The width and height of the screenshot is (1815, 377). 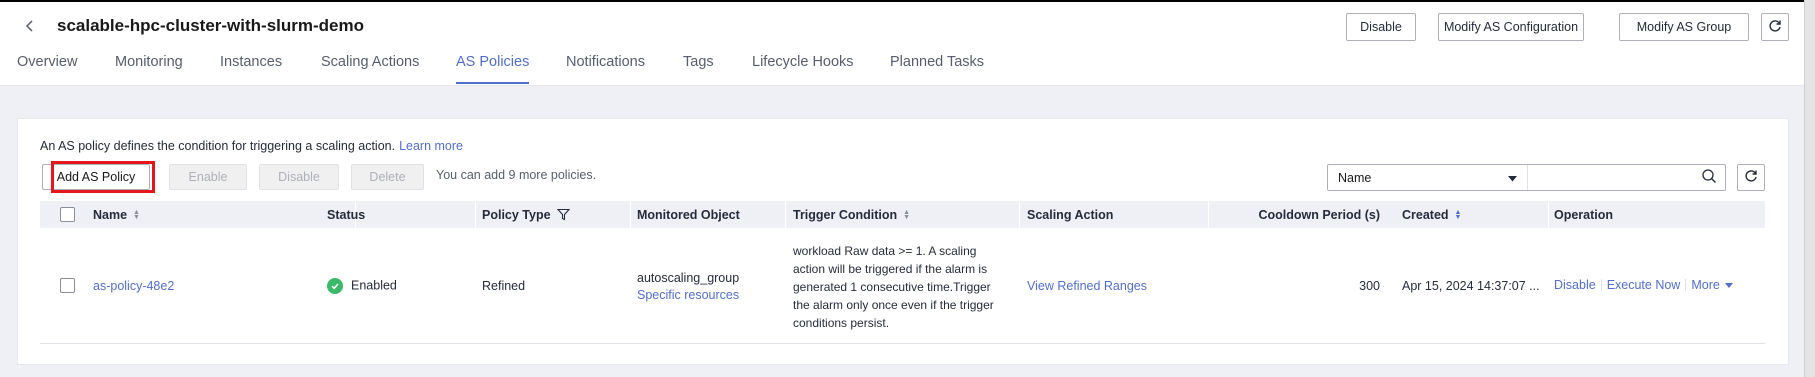 I want to click on col-cooldown-label: Cooldown Period (s), so click(x=1319, y=214).